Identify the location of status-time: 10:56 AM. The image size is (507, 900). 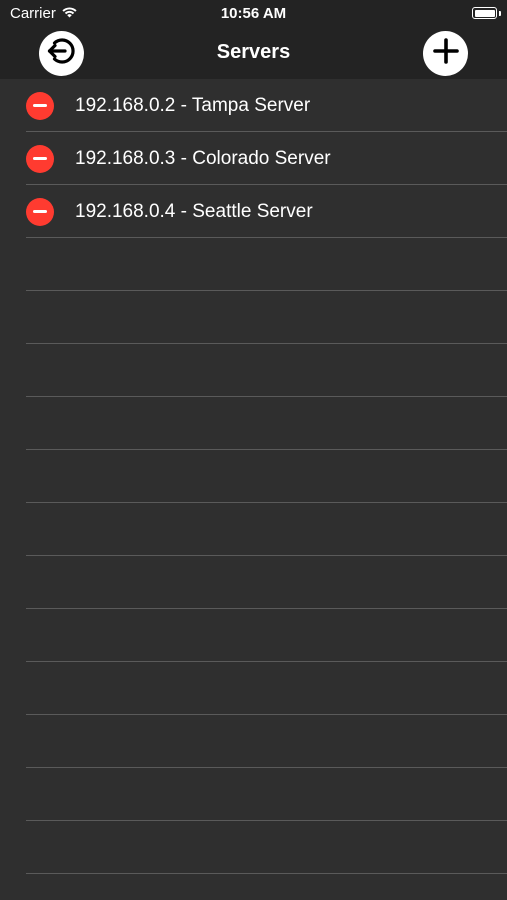
(253, 13).